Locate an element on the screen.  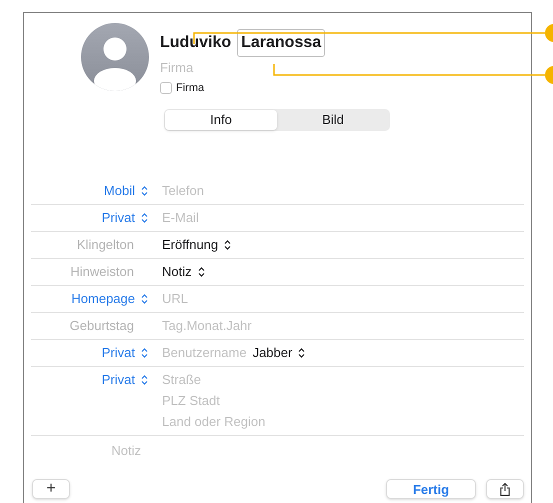
share-button is located at coordinates (505, 489).